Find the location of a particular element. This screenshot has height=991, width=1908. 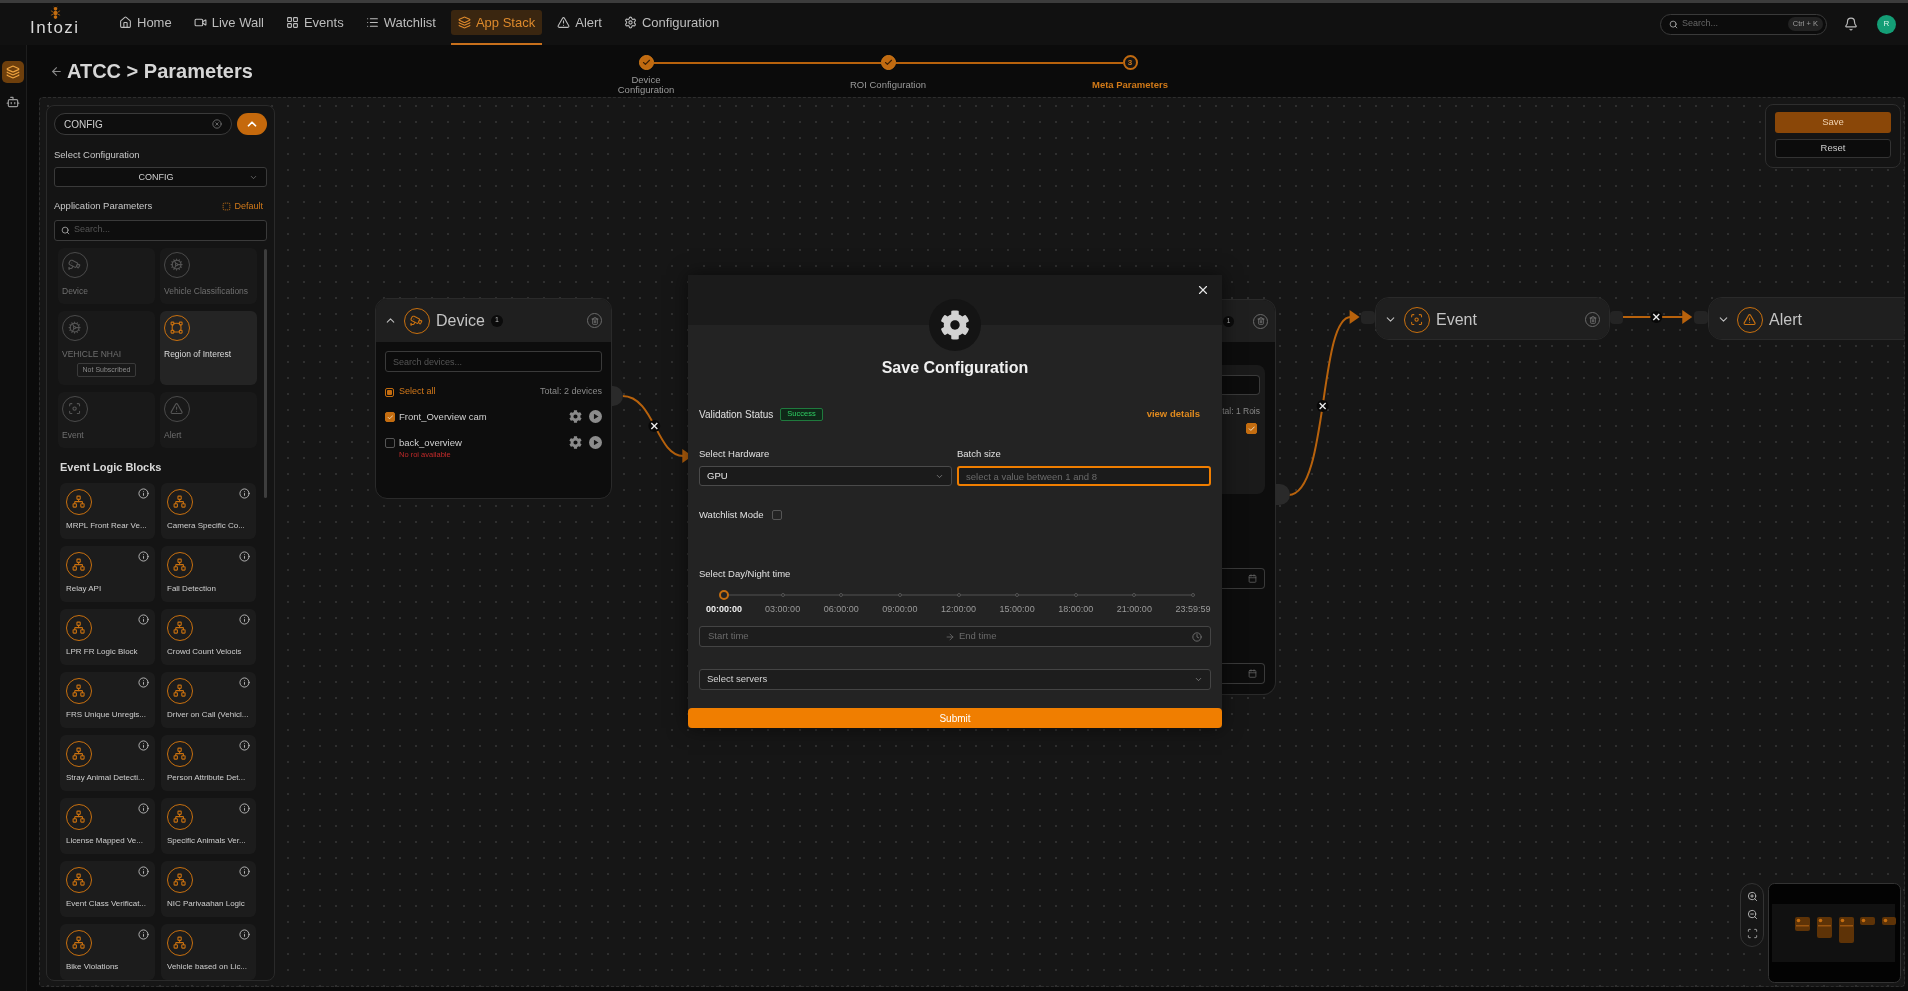

notification-bell-icon is located at coordinates (1851, 24).